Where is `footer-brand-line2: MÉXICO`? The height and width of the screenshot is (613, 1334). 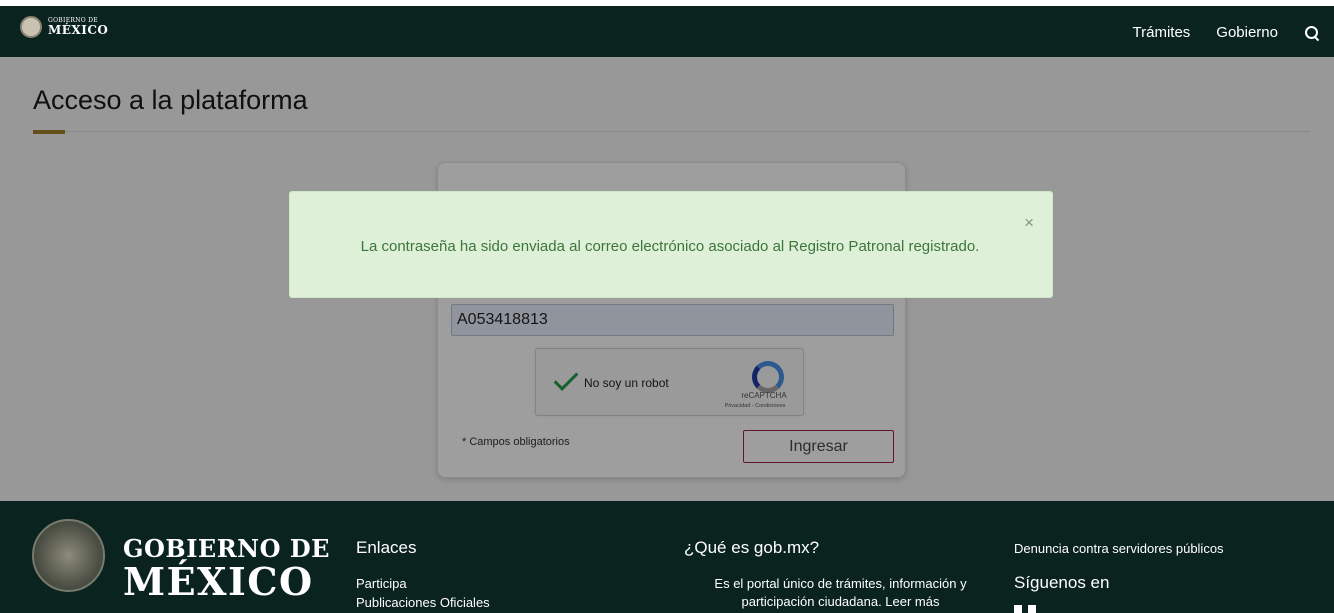 footer-brand-line2: MÉXICO is located at coordinates (218, 581).